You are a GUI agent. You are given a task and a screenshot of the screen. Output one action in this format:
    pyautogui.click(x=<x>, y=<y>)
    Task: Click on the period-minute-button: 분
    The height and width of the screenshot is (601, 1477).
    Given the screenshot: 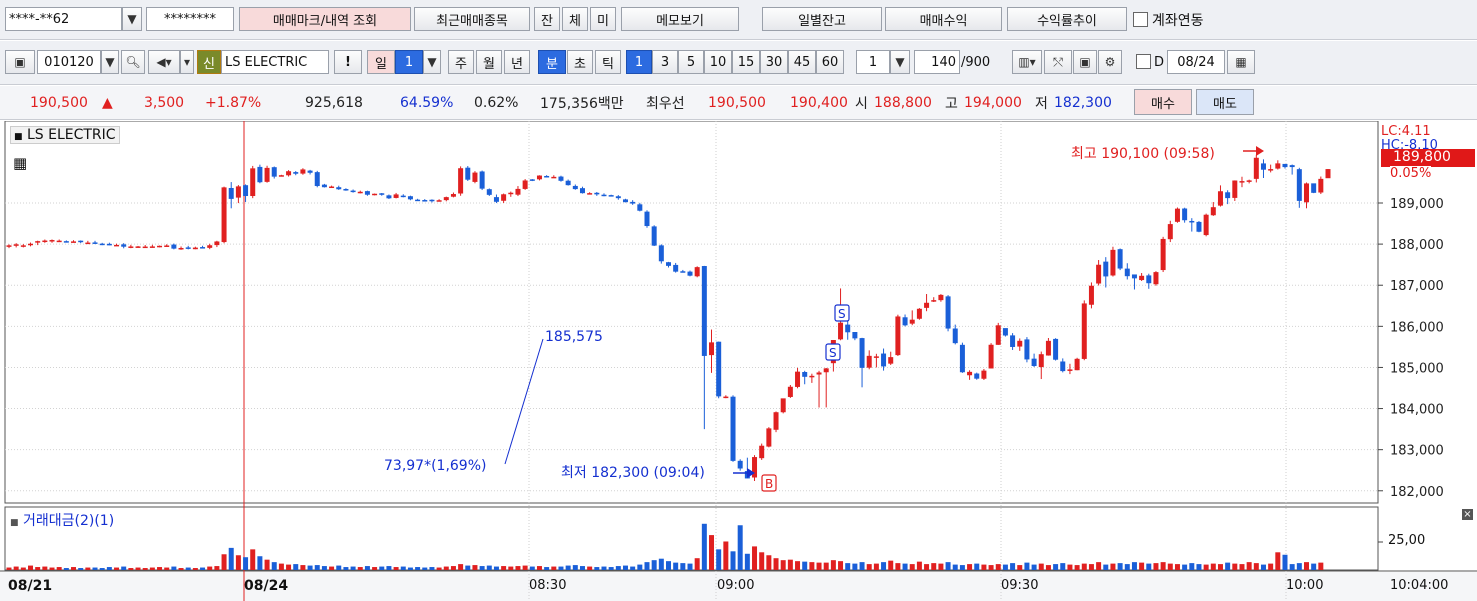 What is the action you would take?
    pyautogui.click(x=552, y=62)
    